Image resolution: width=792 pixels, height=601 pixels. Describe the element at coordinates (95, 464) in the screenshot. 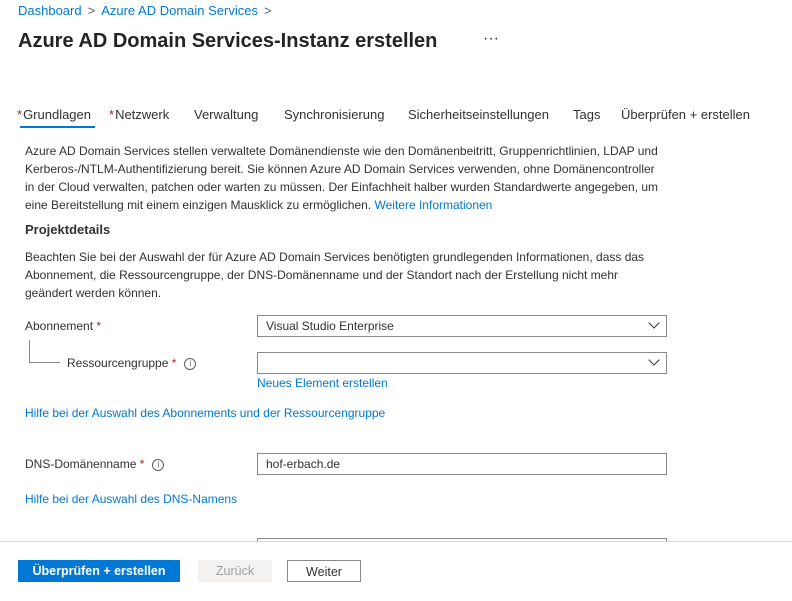

I see `dns-label: DNS-Domänenname * i` at that location.